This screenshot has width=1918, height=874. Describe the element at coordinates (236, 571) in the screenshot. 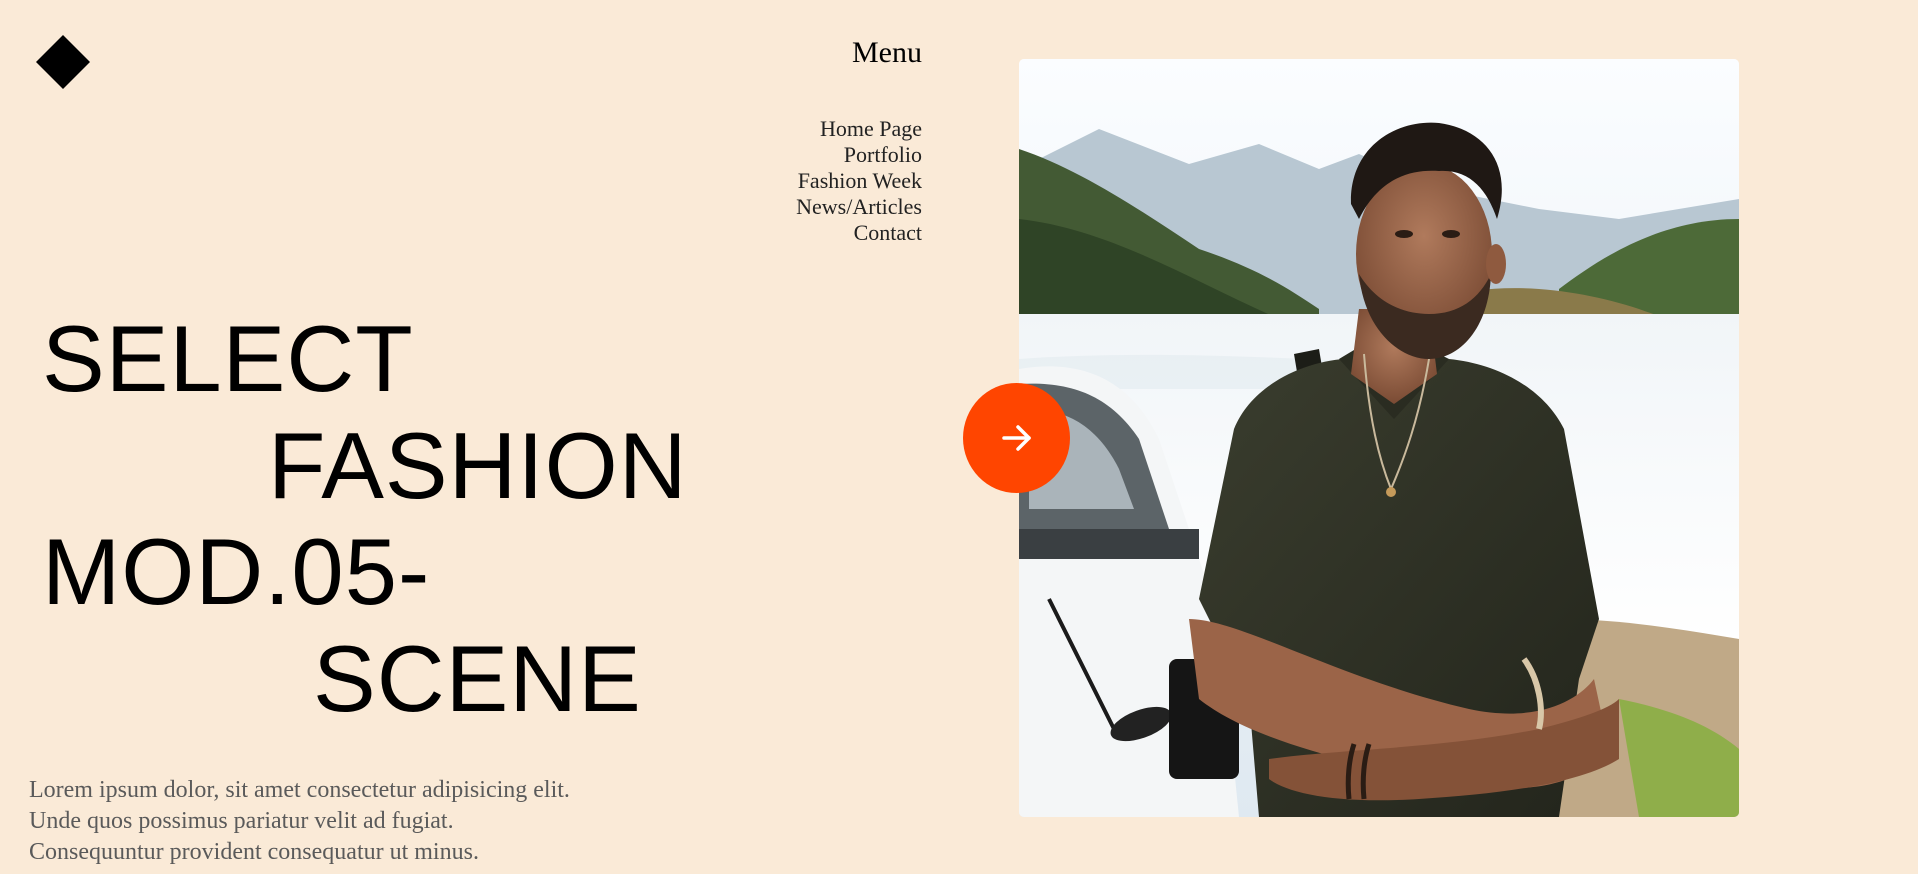

I see `headline-line-mod: MOD.05-` at that location.